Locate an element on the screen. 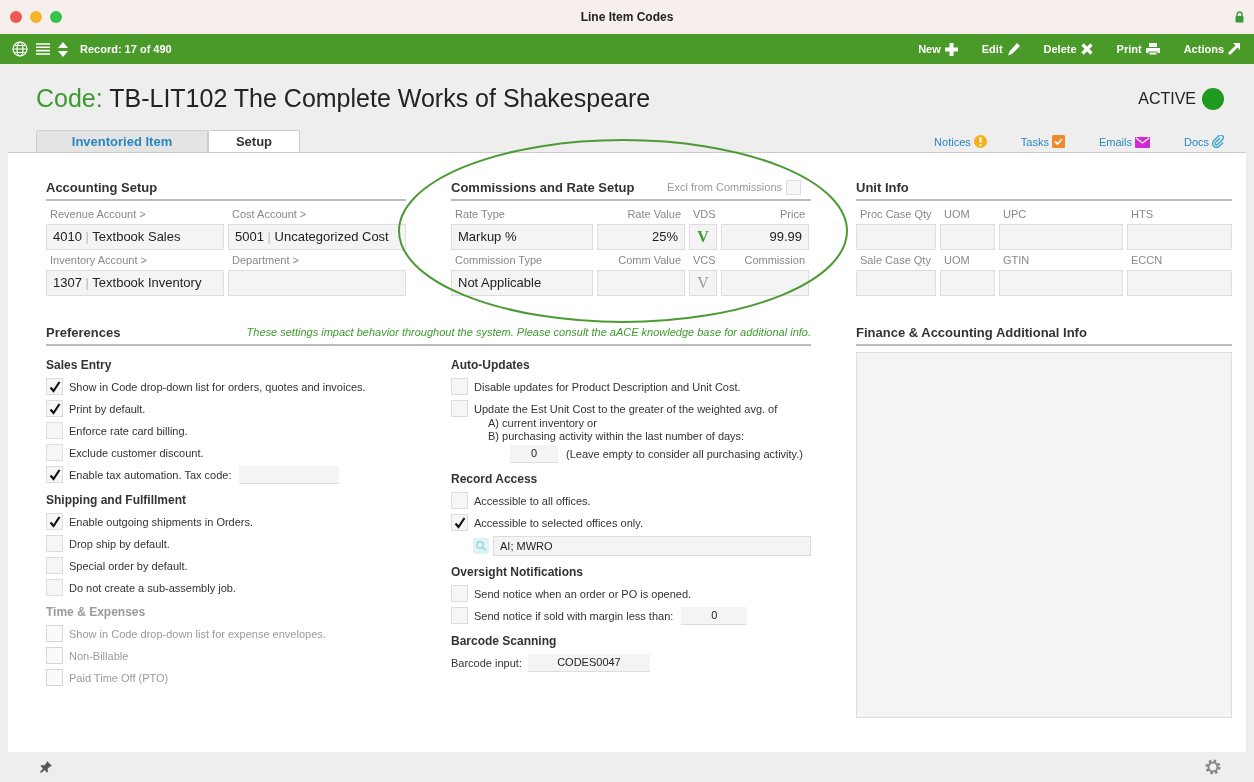 The height and width of the screenshot is (782, 1254). field-label: Proc Case Qty is located at coordinates (896, 214).